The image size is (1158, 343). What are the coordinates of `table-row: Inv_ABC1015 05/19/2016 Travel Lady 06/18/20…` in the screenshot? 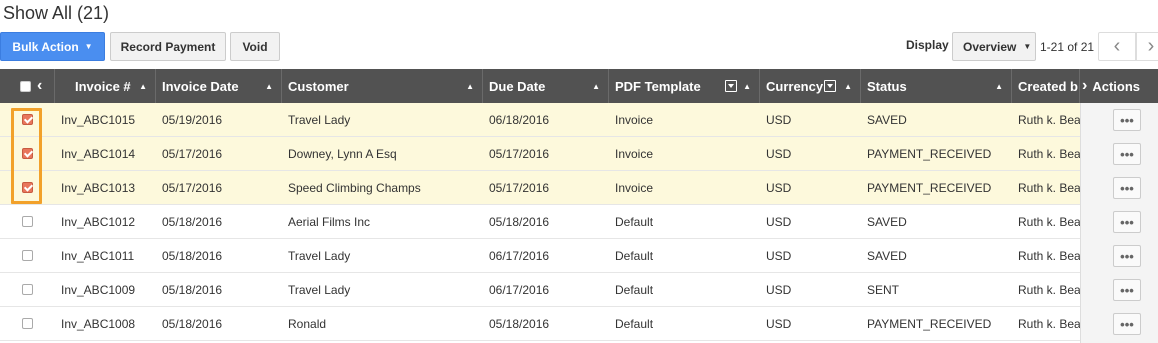 It's located at (540, 120).